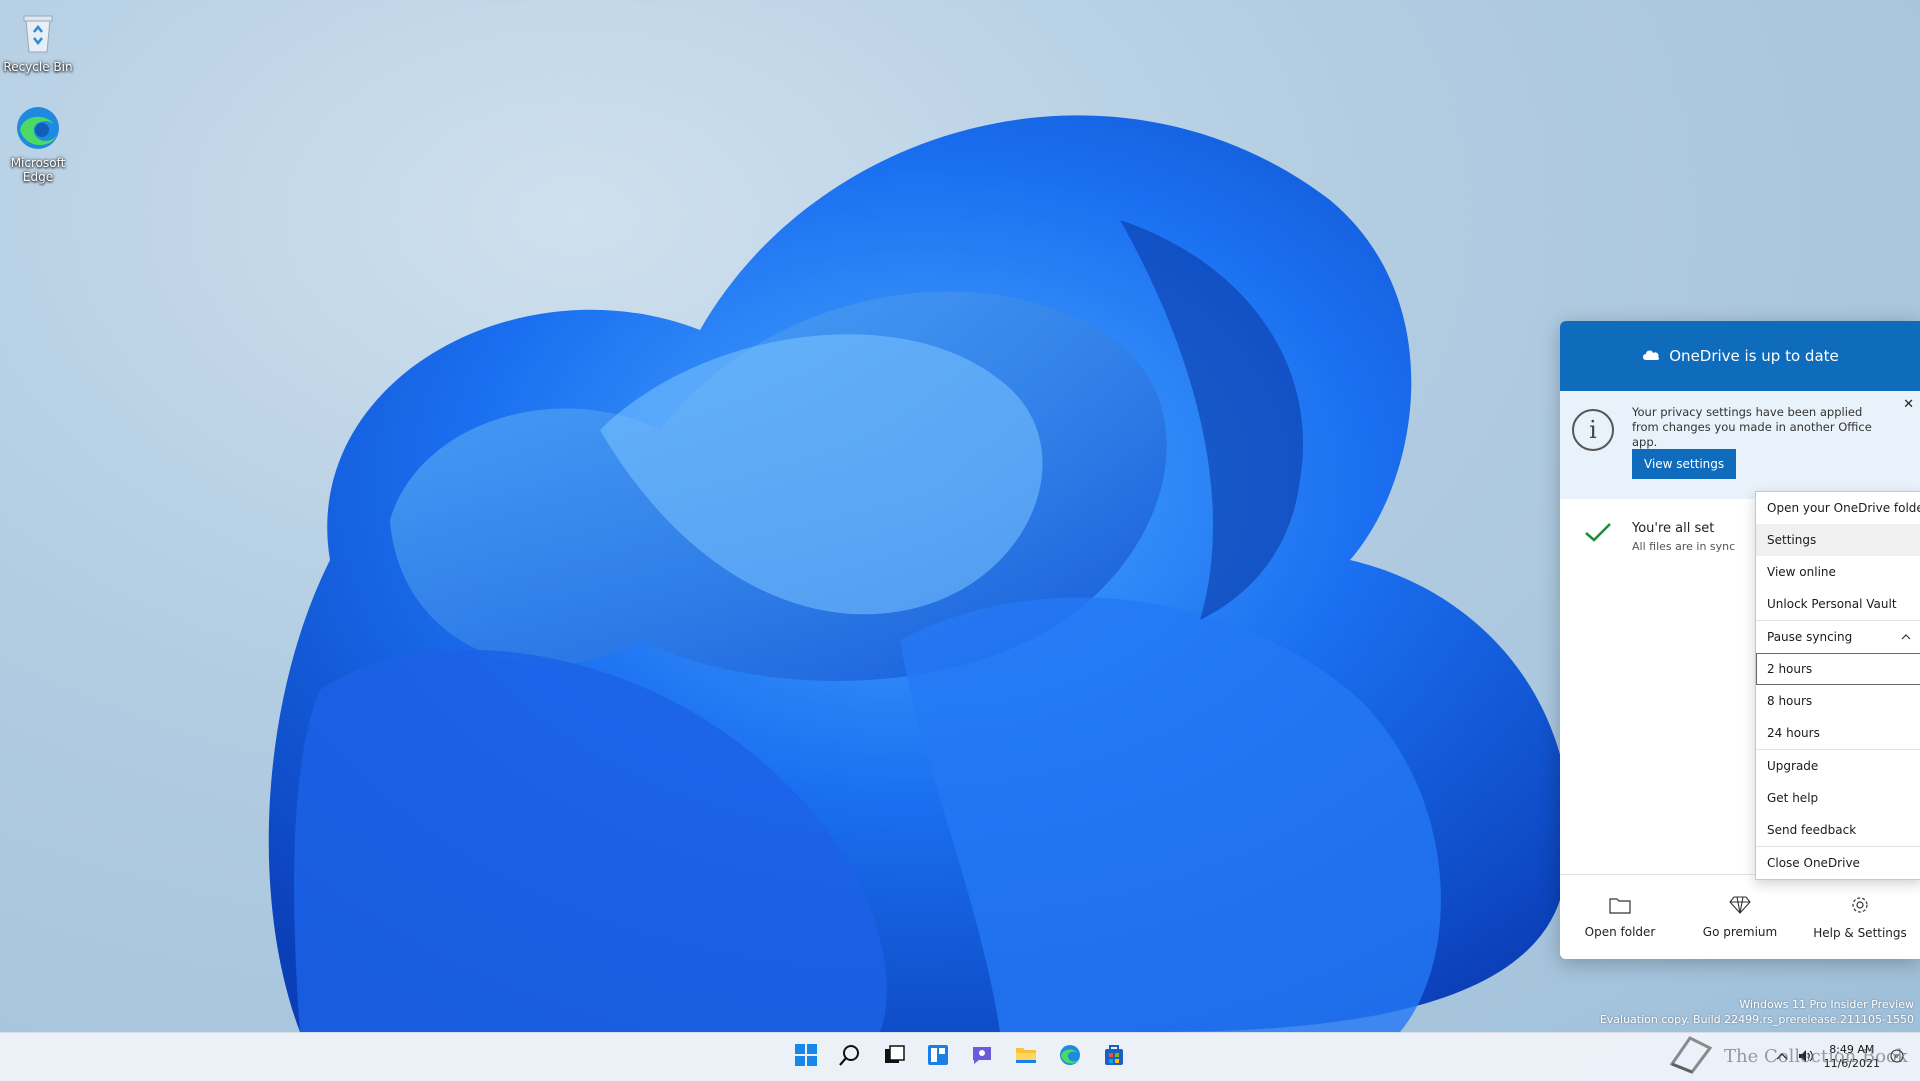  Describe the element at coordinates (1690, 1056) in the screenshot. I see `book-icon` at that location.